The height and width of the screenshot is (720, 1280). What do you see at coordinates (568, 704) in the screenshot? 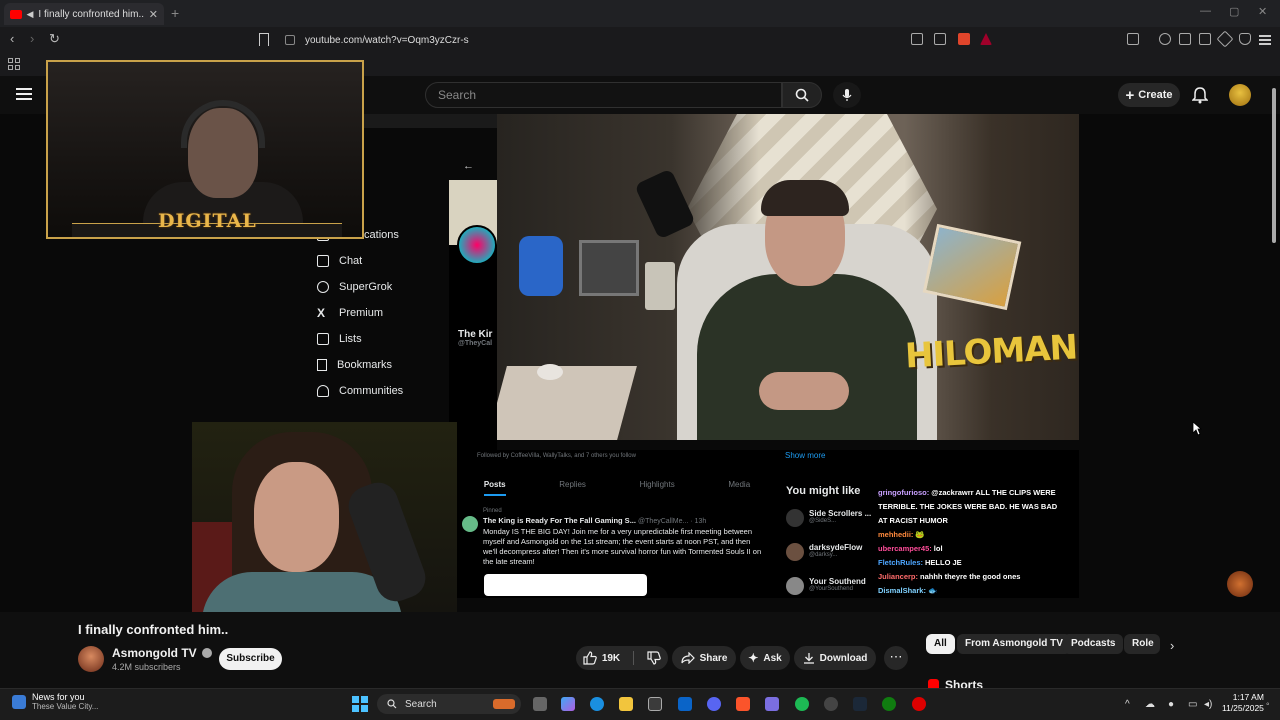
I see `copilot-icon` at bounding box center [568, 704].